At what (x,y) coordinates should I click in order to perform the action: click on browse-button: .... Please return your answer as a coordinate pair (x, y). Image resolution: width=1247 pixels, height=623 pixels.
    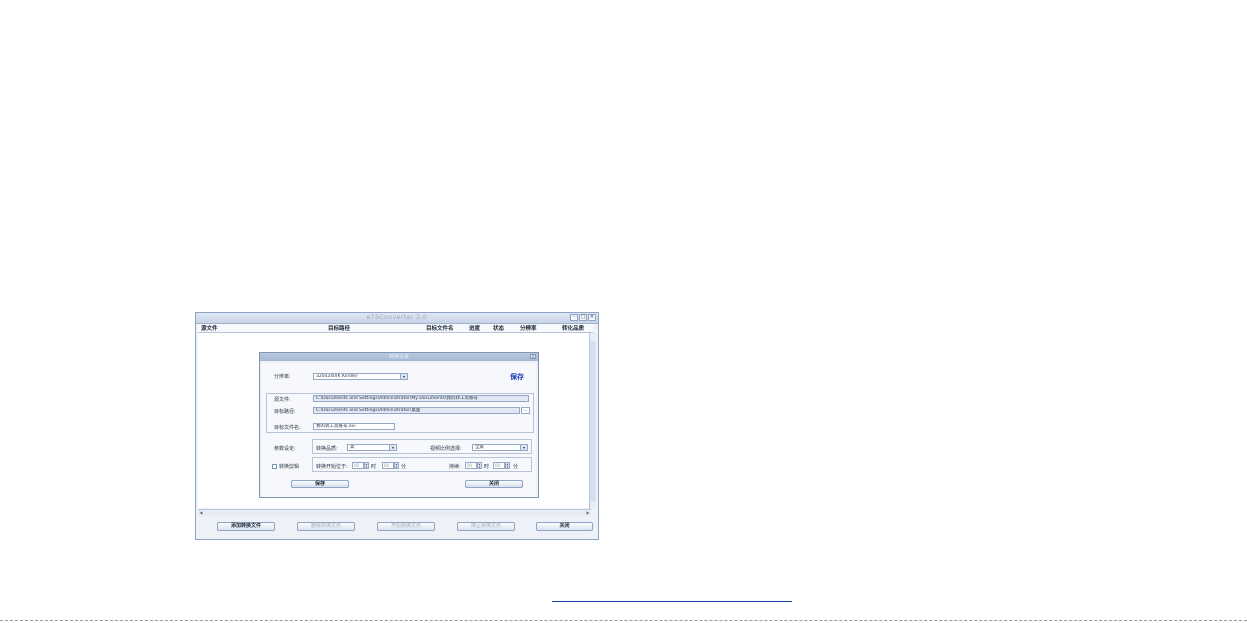
    Looking at the image, I should click on (525, 410).